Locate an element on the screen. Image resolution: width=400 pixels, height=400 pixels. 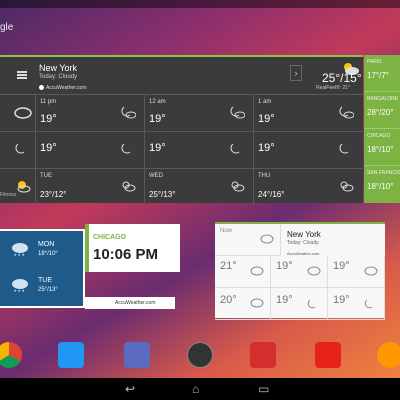
right-condition: Today: Cloudy is located at coordinates (303, 243).